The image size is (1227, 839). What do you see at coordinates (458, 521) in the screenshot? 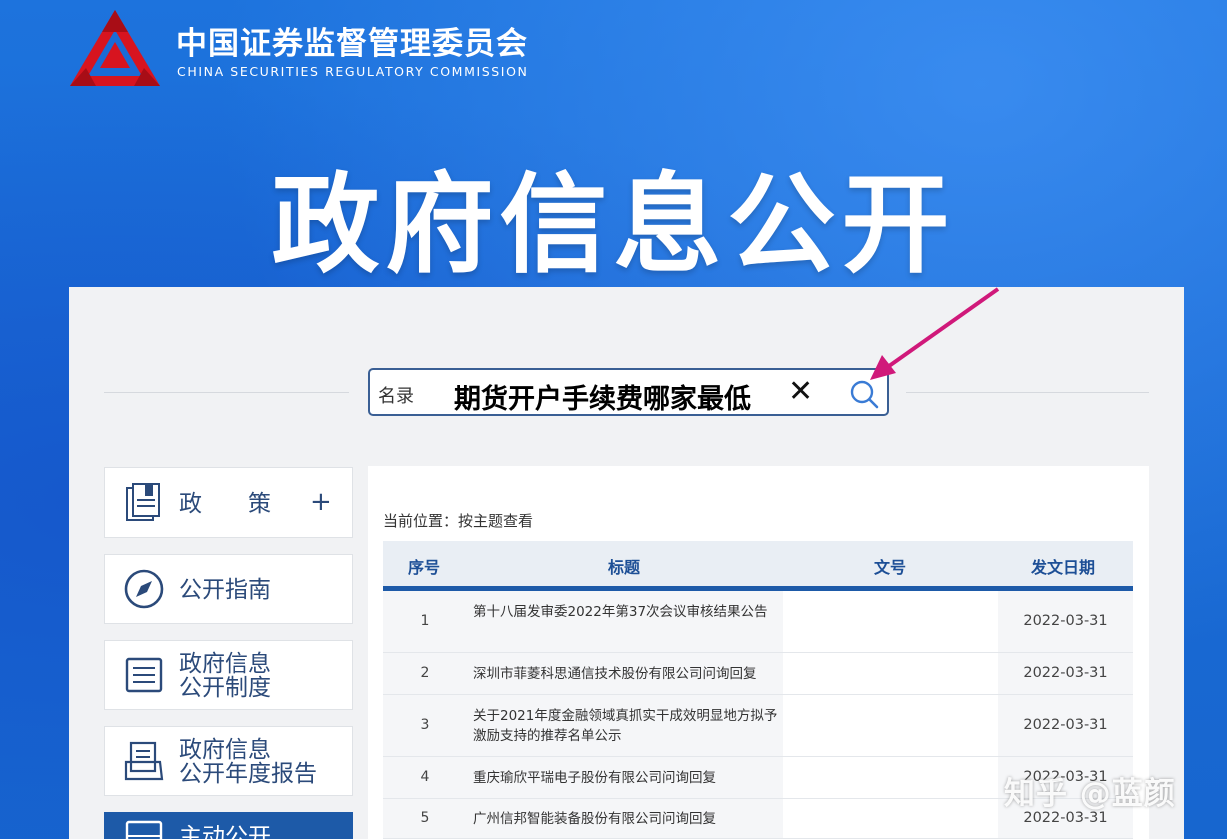
I see `breadcrumb: 当前位置：按主题查看` at bounding box center [458, 521].